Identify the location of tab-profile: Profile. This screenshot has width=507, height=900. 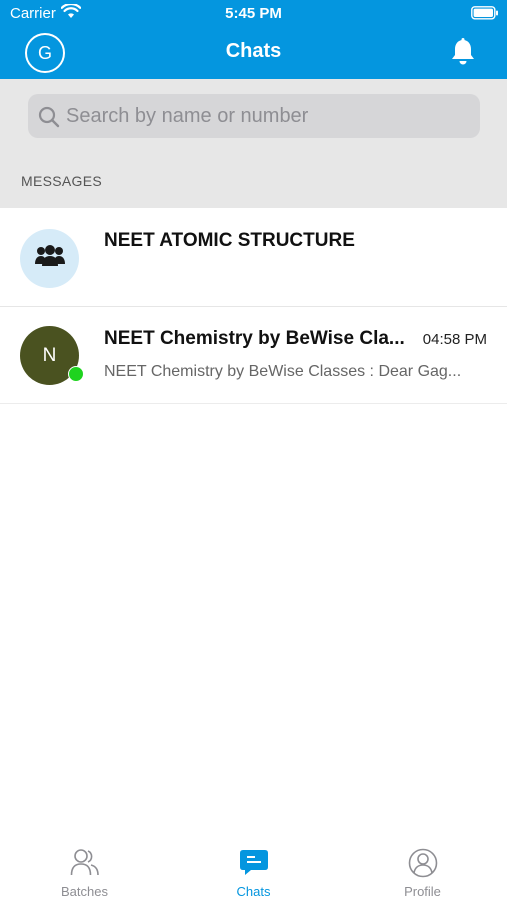
(422, 868).